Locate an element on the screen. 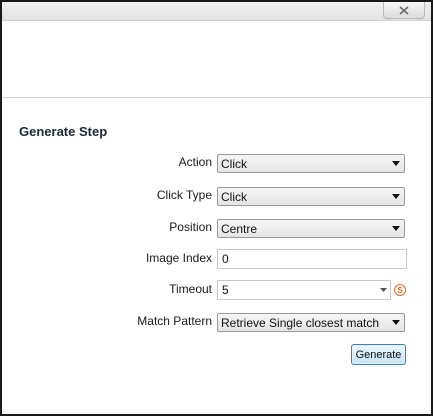 The image size is (433, 416). section-title: Generate Step is located at coordinates (63, 131).